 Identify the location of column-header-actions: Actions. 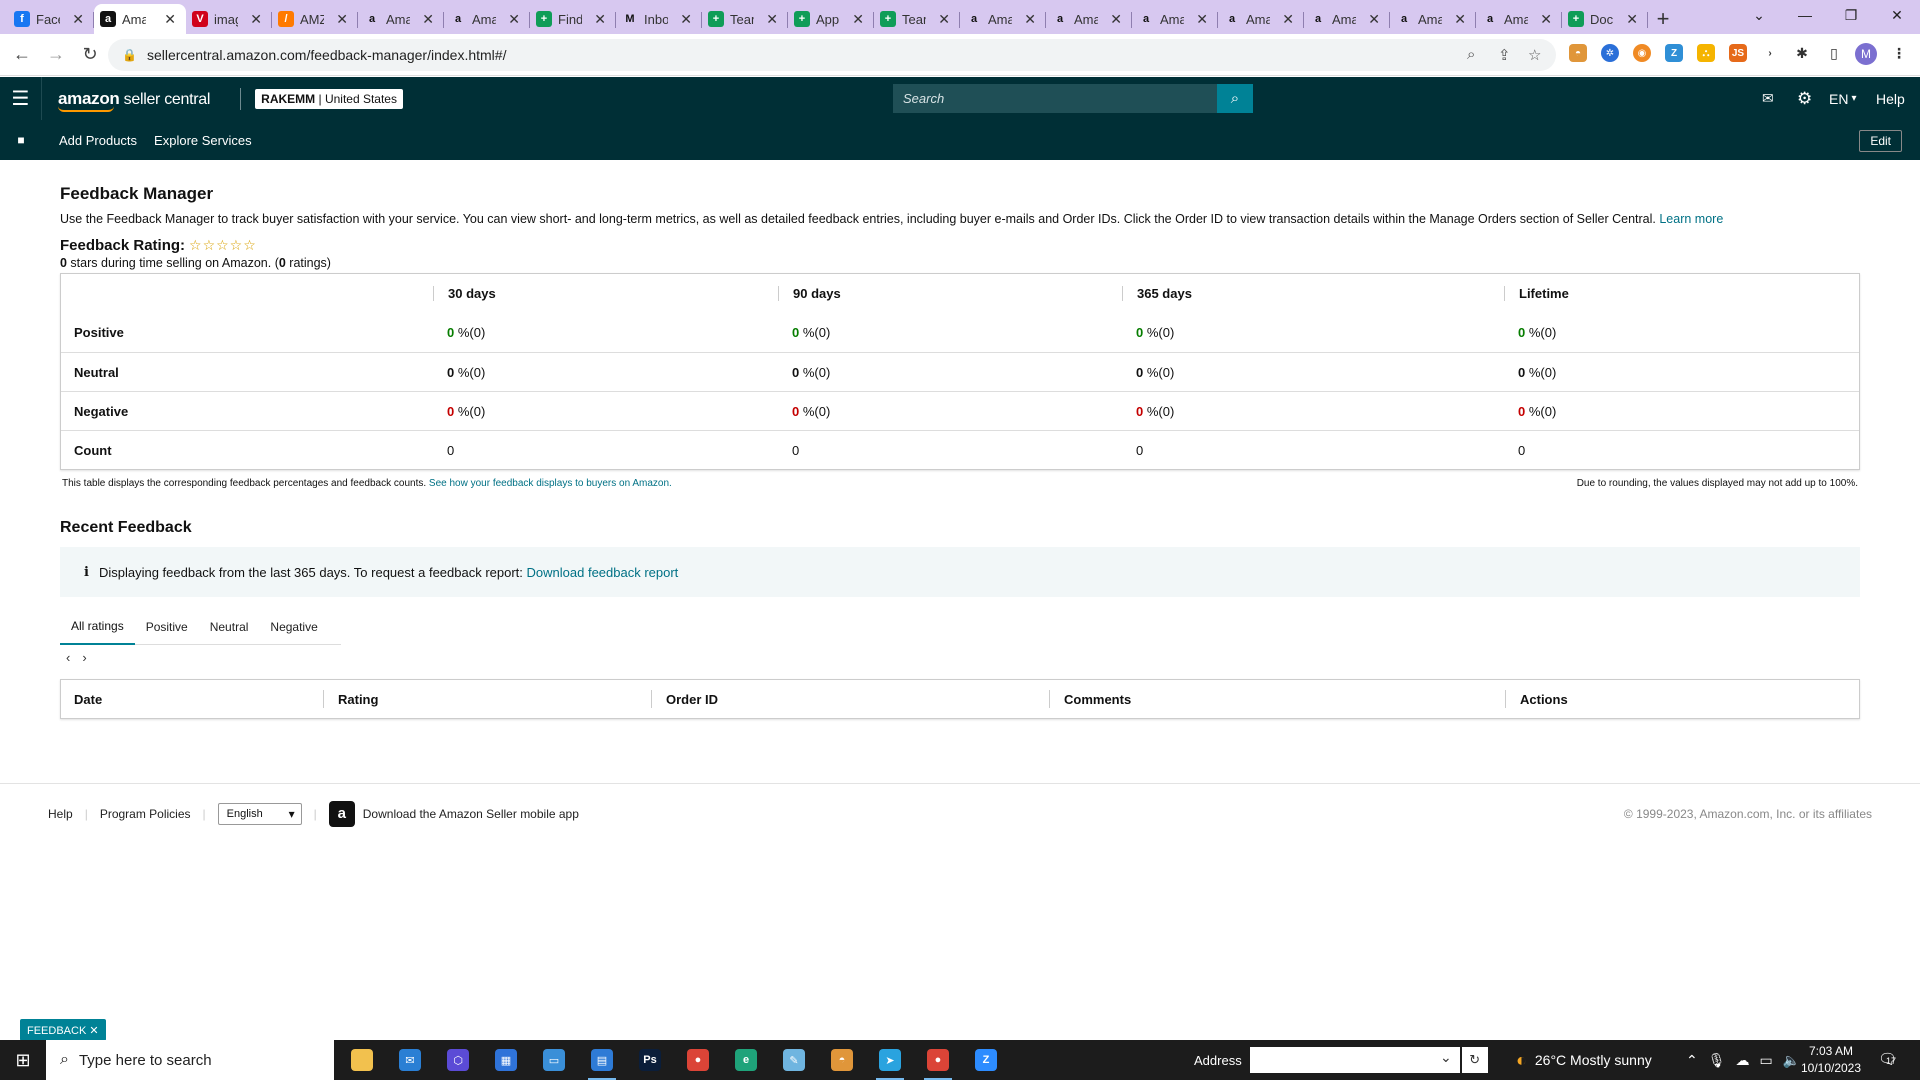
(1682, 699).